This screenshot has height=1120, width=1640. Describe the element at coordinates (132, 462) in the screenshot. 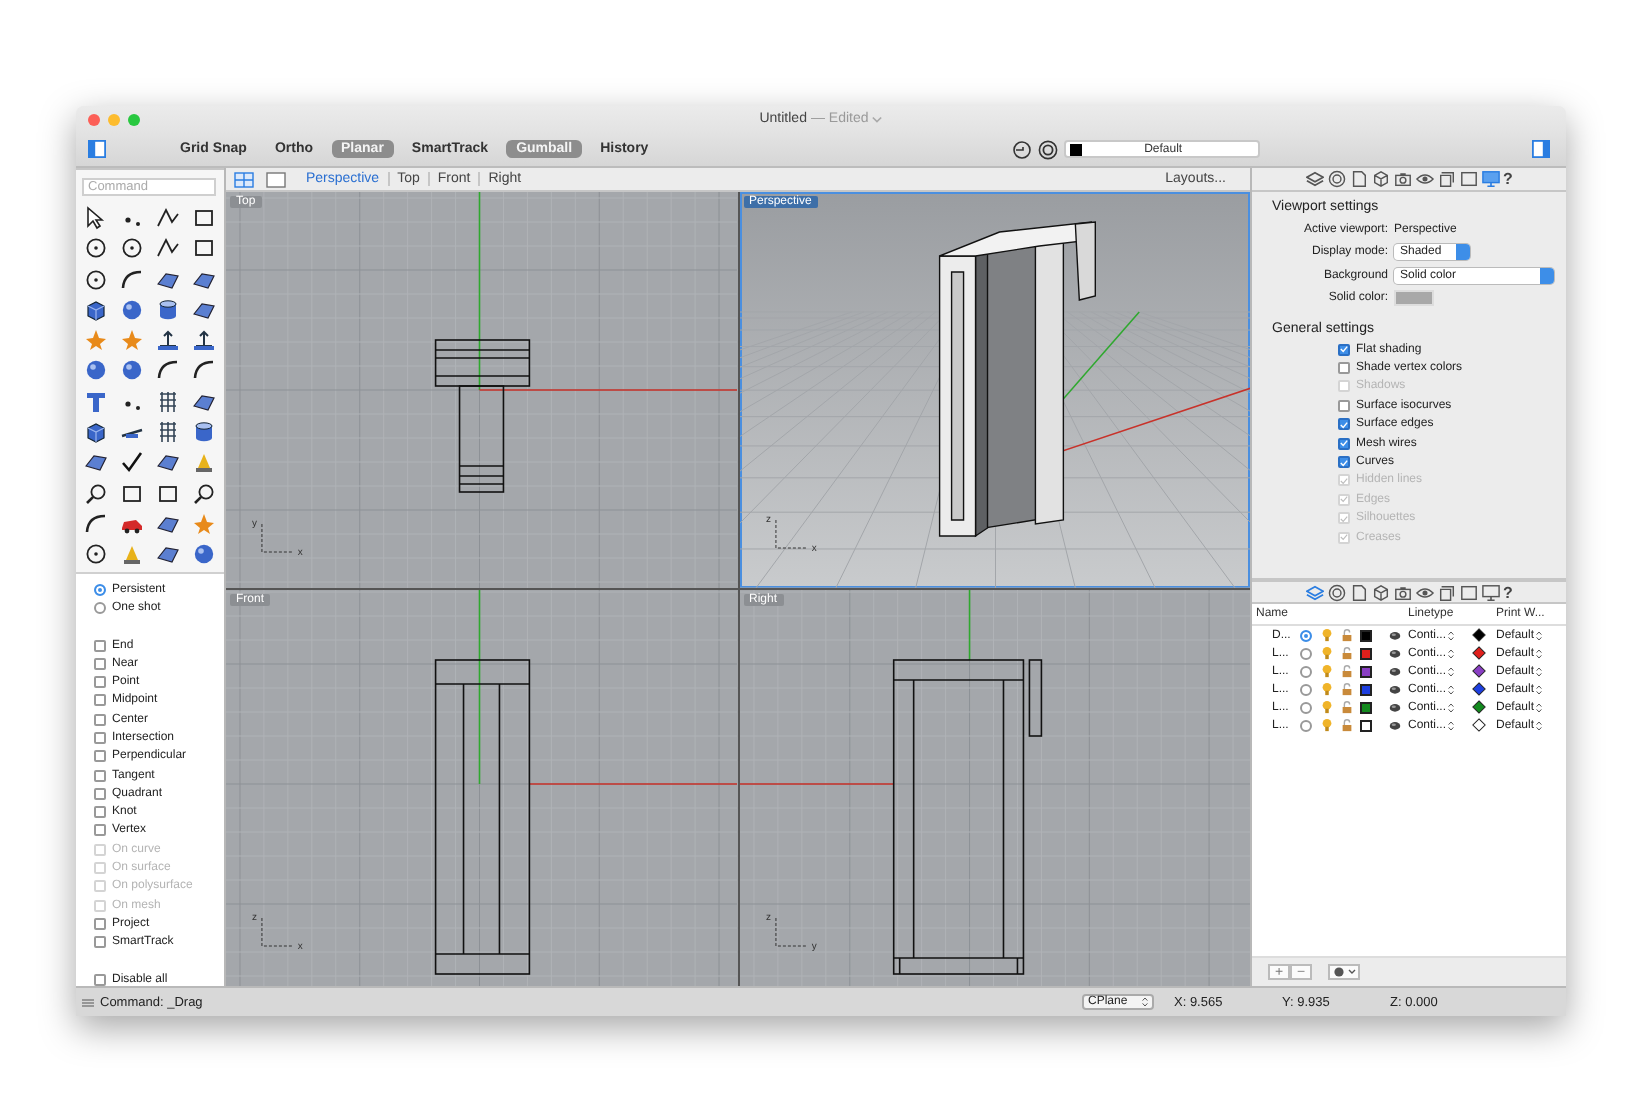

I see `check-icon` at that location.